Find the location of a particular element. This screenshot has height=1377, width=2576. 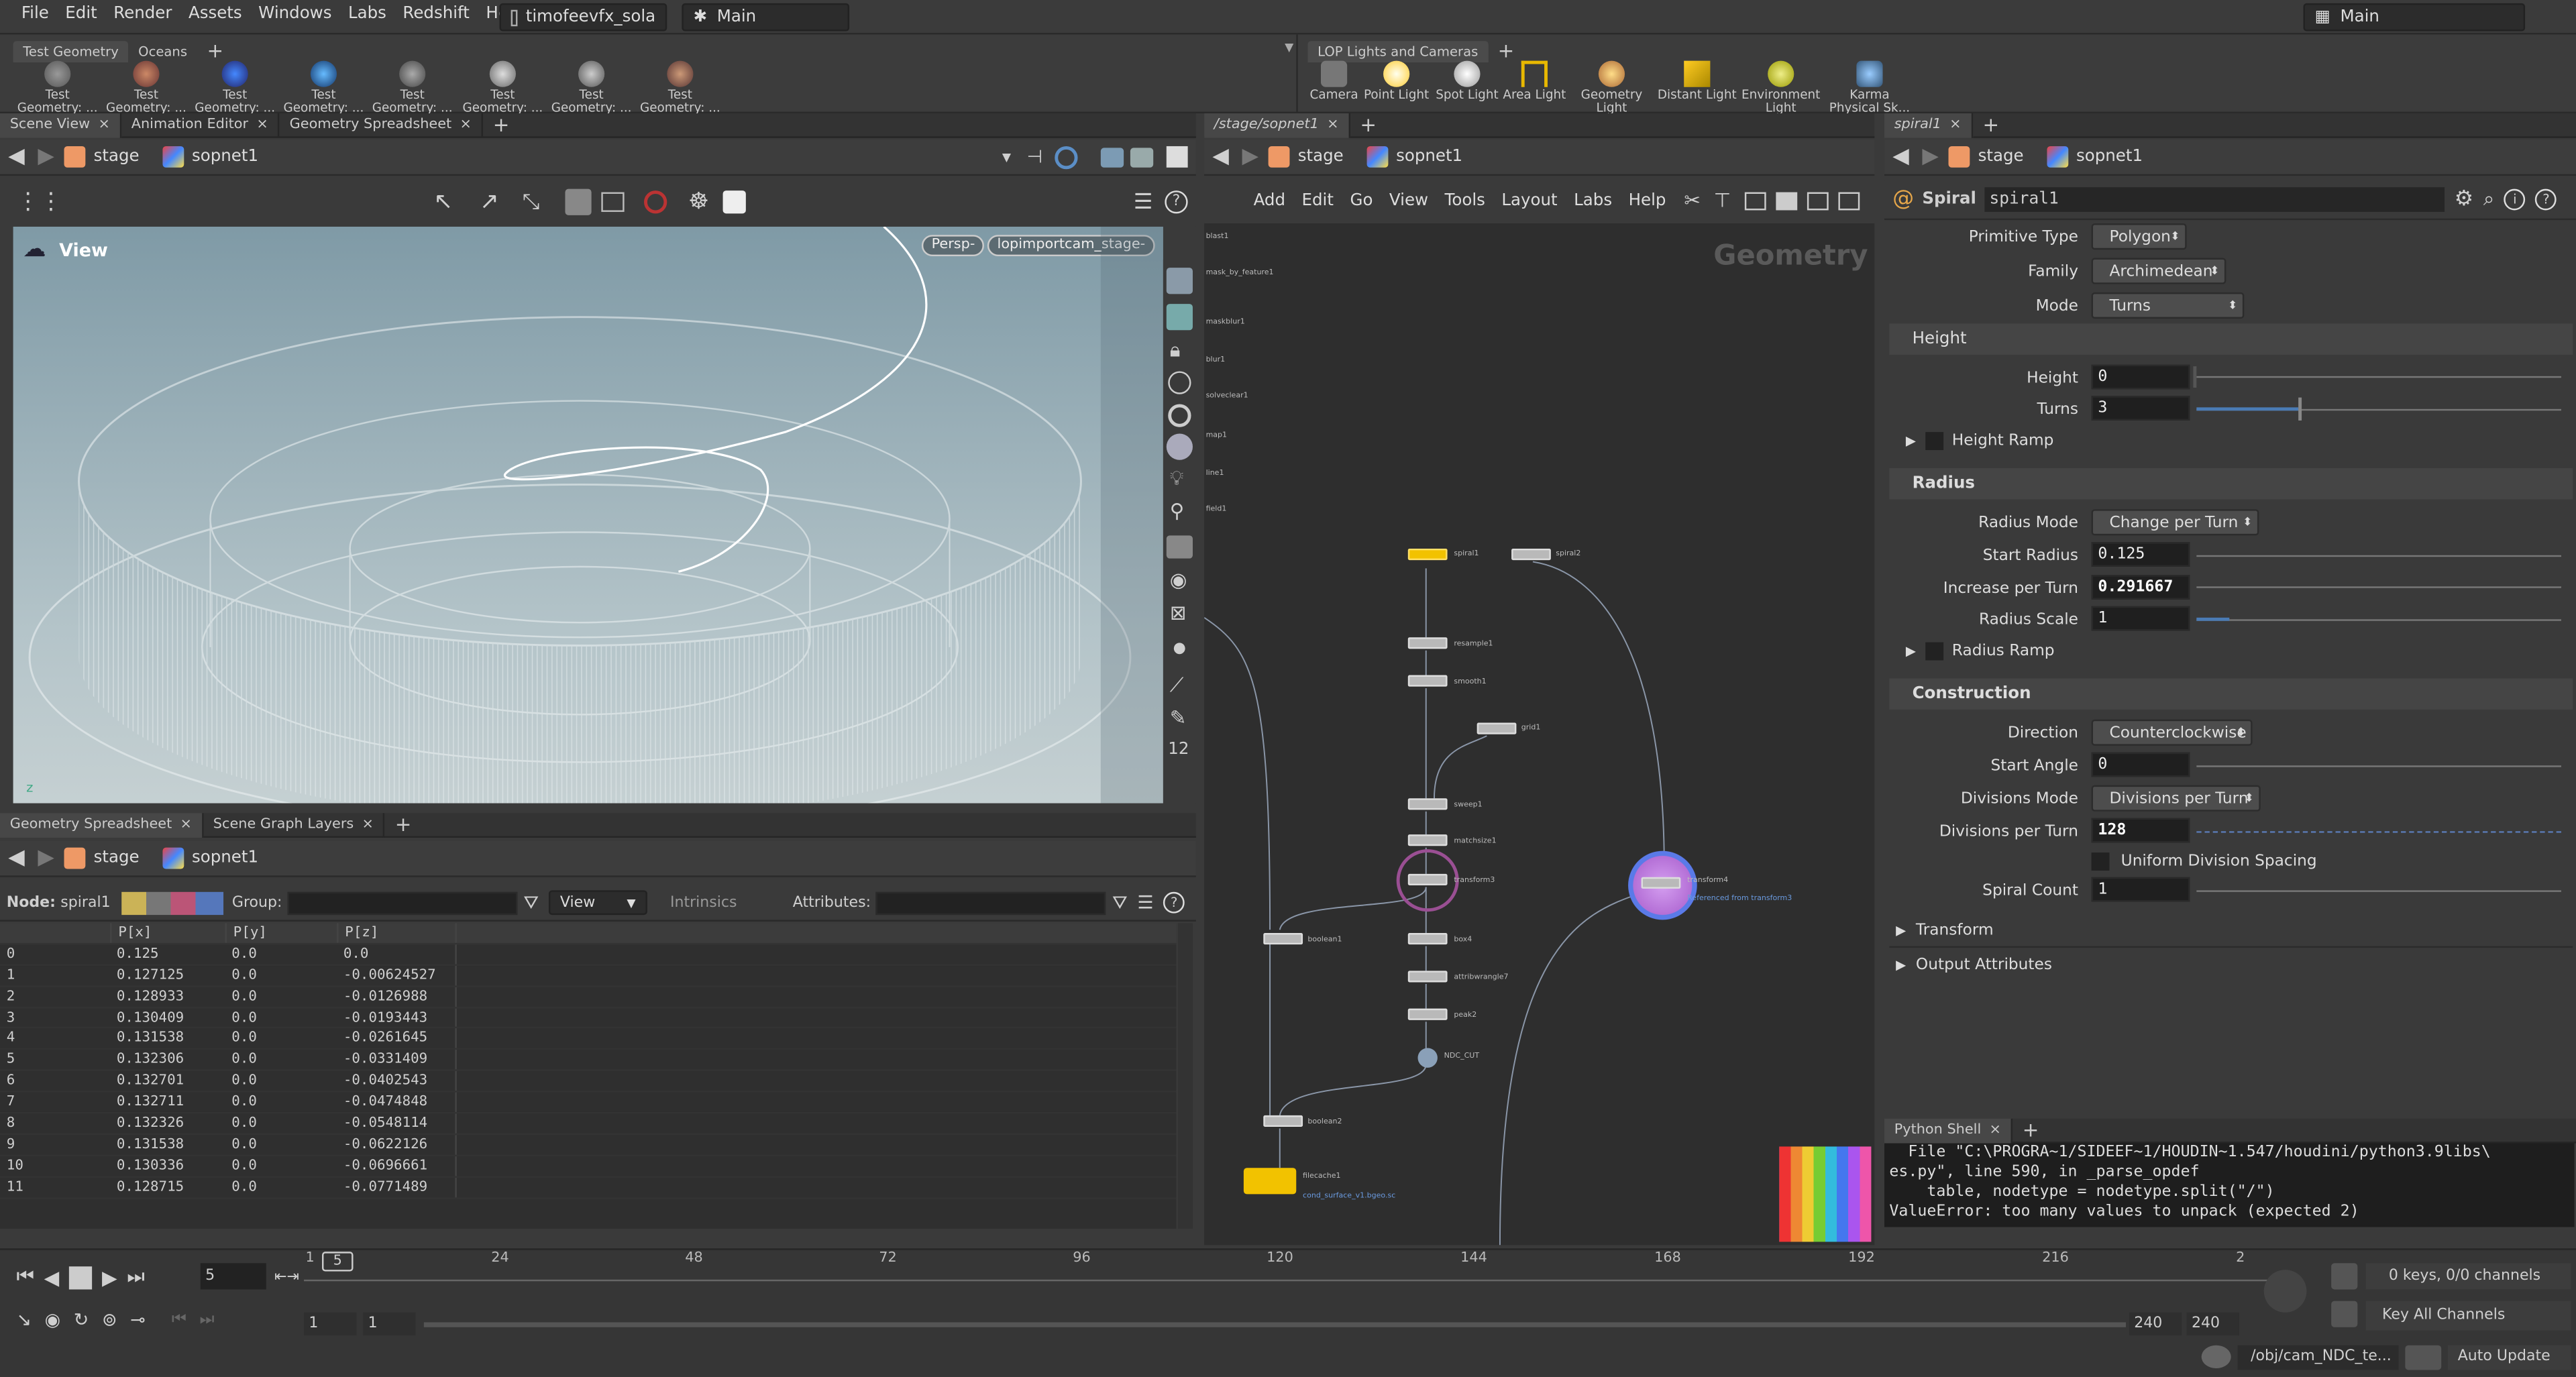

auto-update-menu: Auto Update is located at coordinates (2509, 1357).